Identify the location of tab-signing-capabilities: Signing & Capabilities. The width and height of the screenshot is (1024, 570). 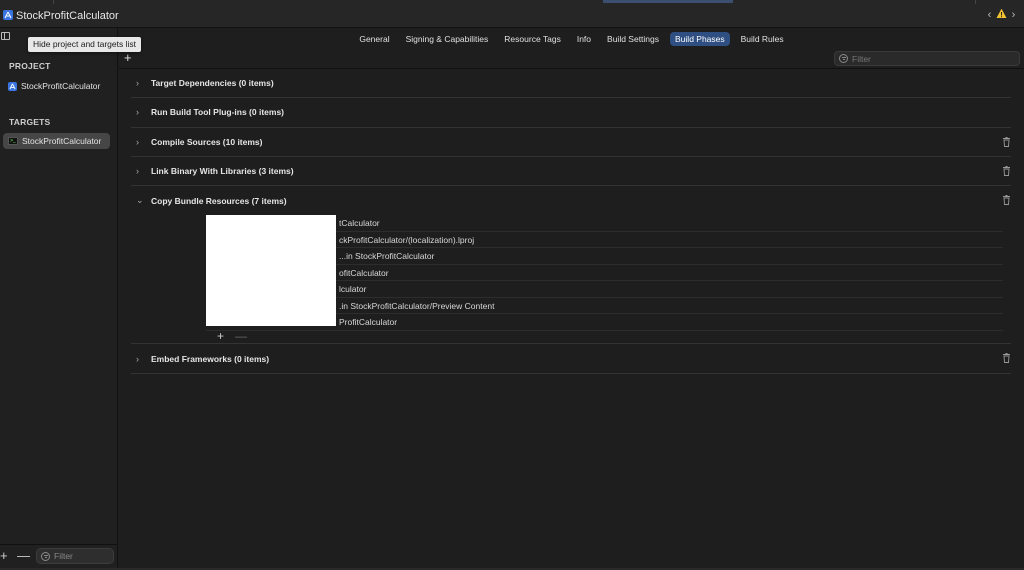
(447, 39).